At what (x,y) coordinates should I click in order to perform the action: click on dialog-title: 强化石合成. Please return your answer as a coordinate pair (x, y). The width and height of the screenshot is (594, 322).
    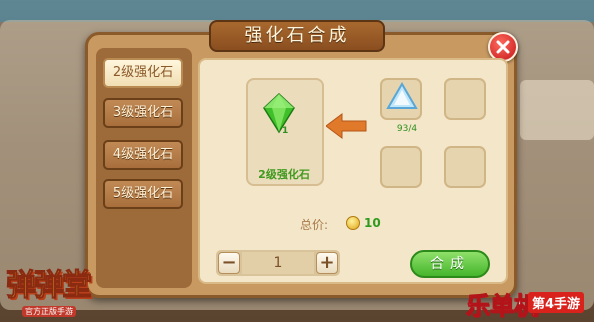
    Looking at the image, I should click on (297, 36).